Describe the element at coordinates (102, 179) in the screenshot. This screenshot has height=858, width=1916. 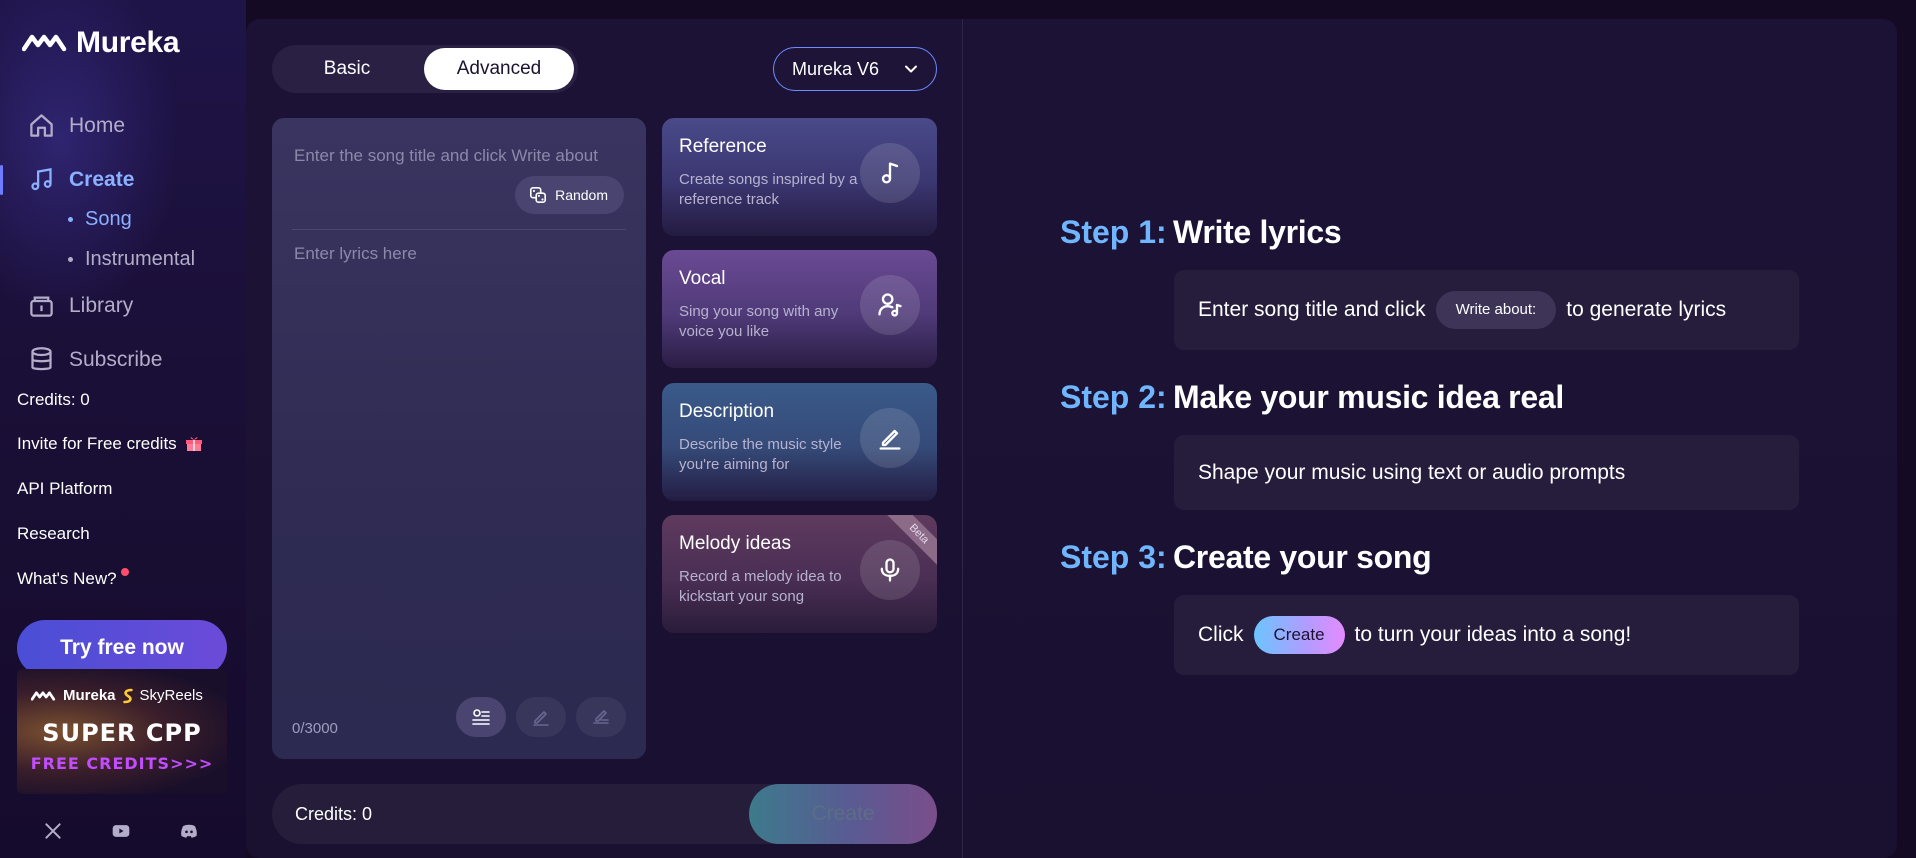
I see `nav-create-label: Create` at that location.